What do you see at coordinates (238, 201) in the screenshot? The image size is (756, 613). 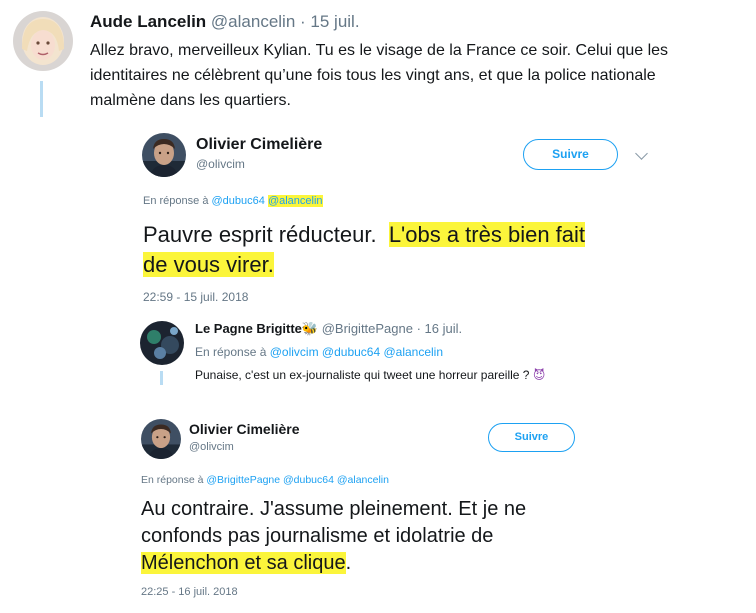 I see `mention-link: @dubuc64` at bounding box center [238, 201].